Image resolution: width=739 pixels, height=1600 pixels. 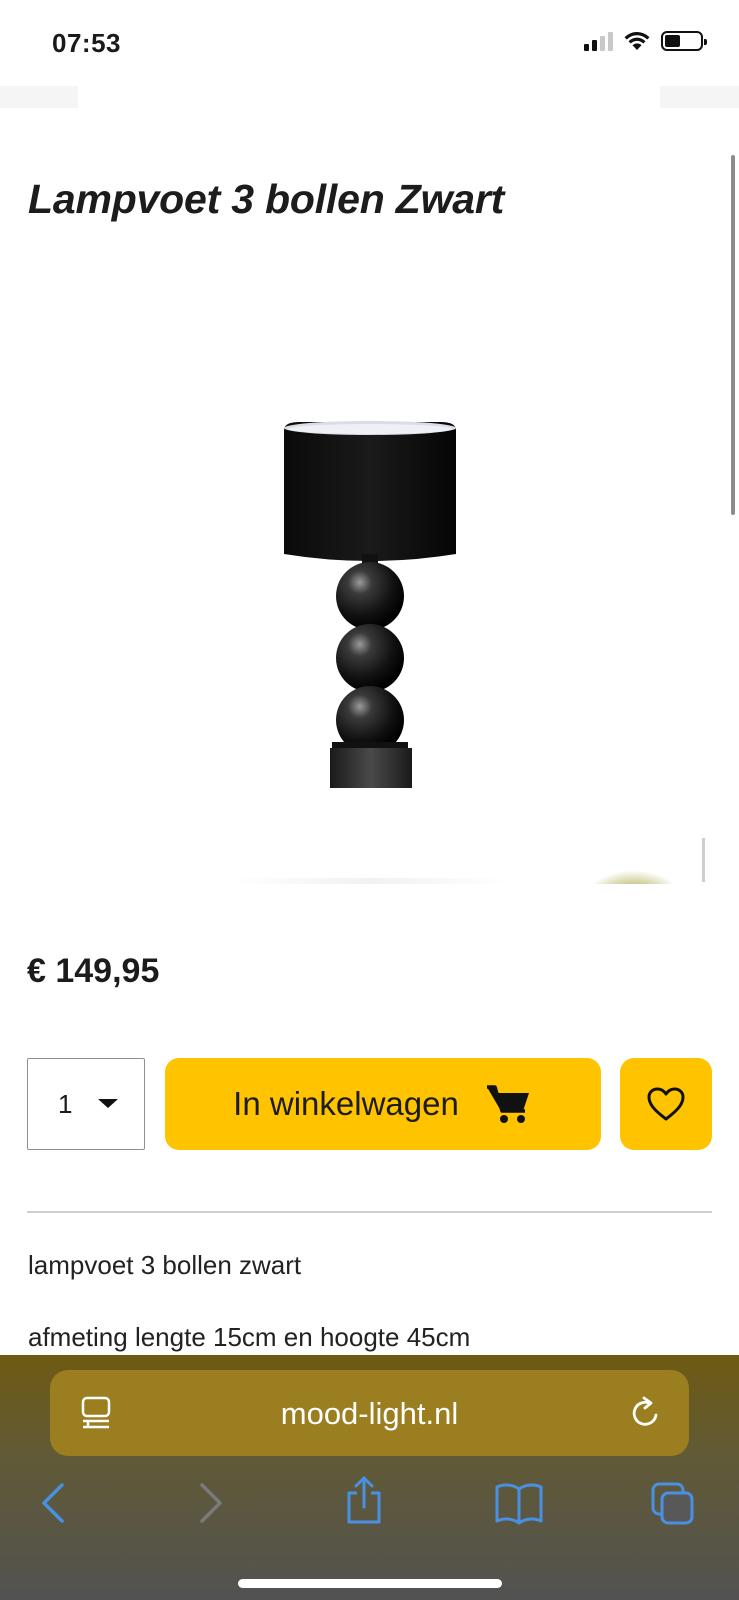 What do you see at coordinates (39, 97) in the screenshot?
I see `top-strip-left` at bounding box center [39, 97].